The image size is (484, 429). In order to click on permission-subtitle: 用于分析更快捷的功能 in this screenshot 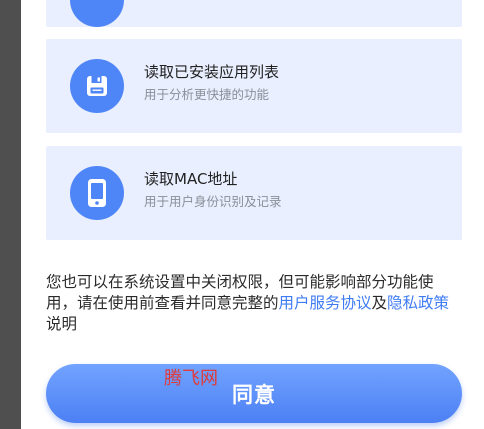, I will do `click(207, 94)`.